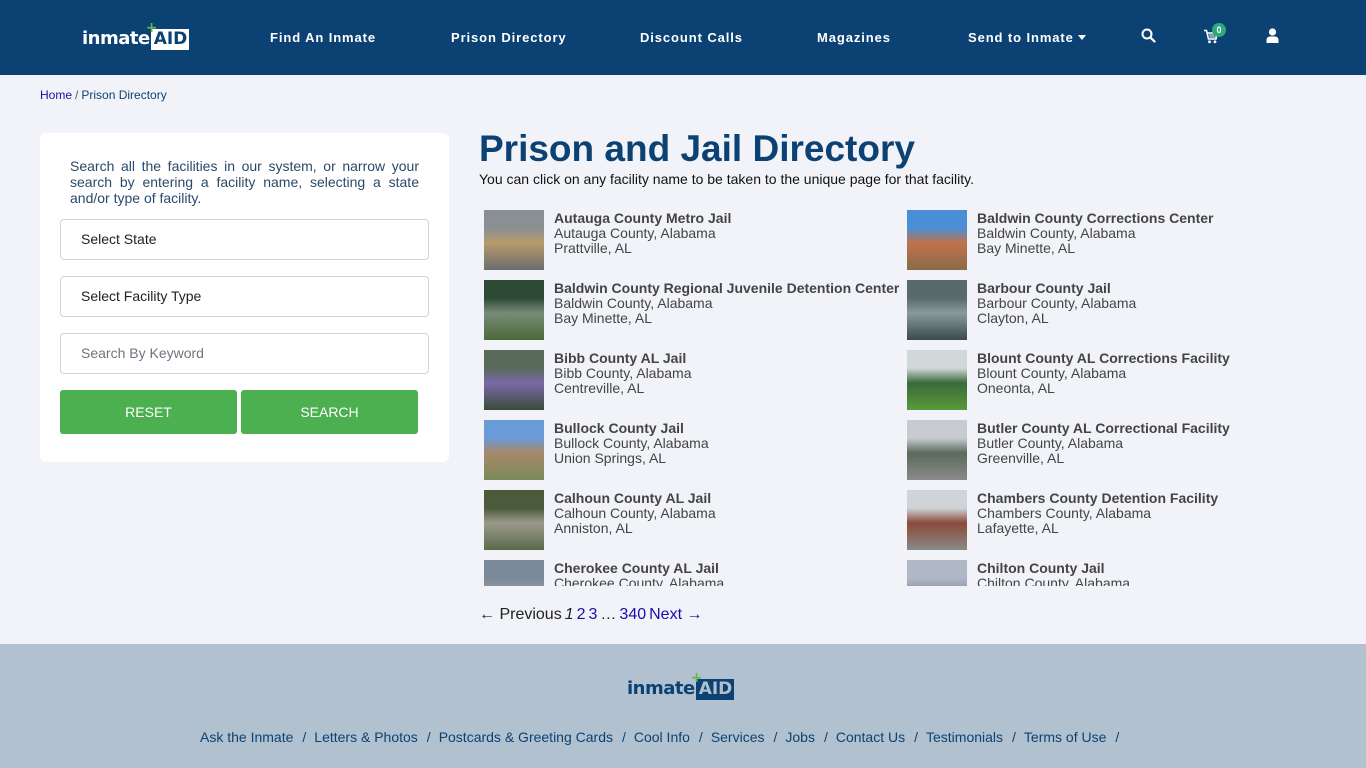 Image resolution: width=1366 pixels, height=768 pixels. Describe the element at coordinates (661, 688) in the screenshot. I see `footer-logo-text: inmate` at that location.